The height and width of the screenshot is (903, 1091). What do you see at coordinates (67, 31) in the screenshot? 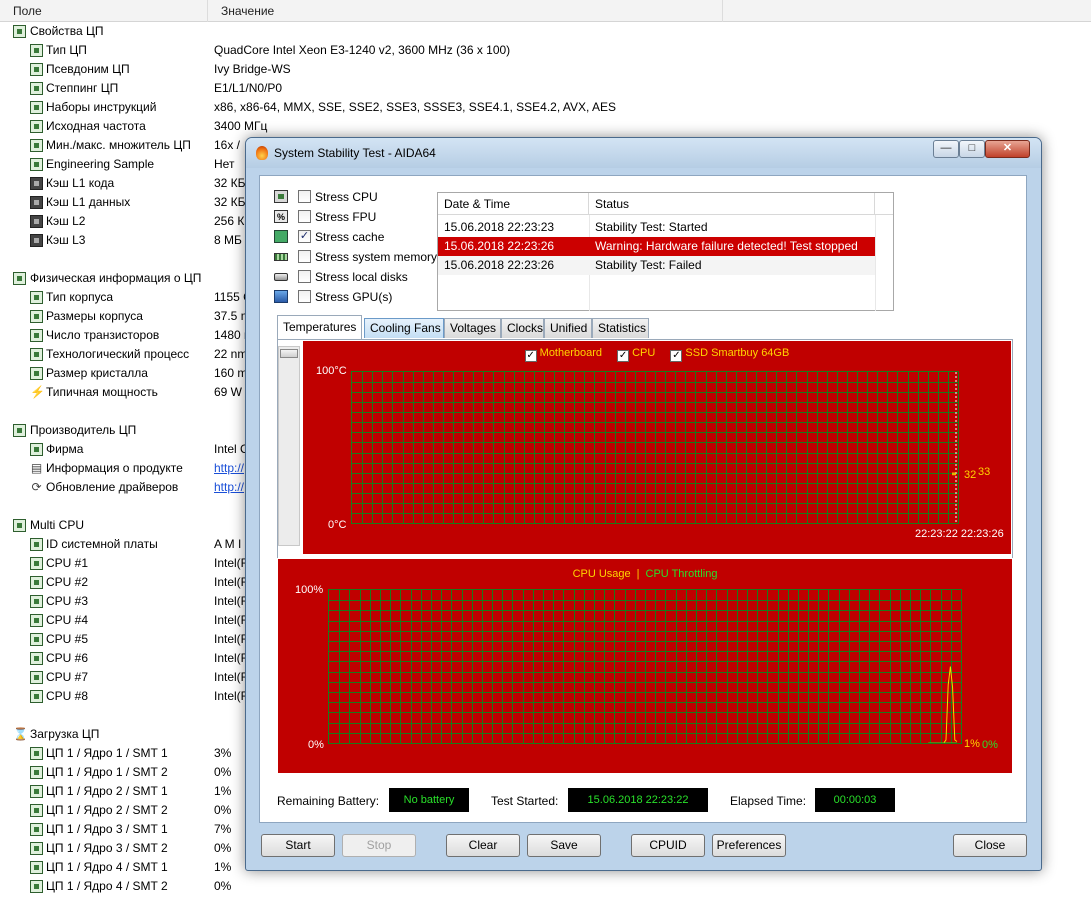
I see `list-label: Свойства ЦП` at bounding box center [67, 31].